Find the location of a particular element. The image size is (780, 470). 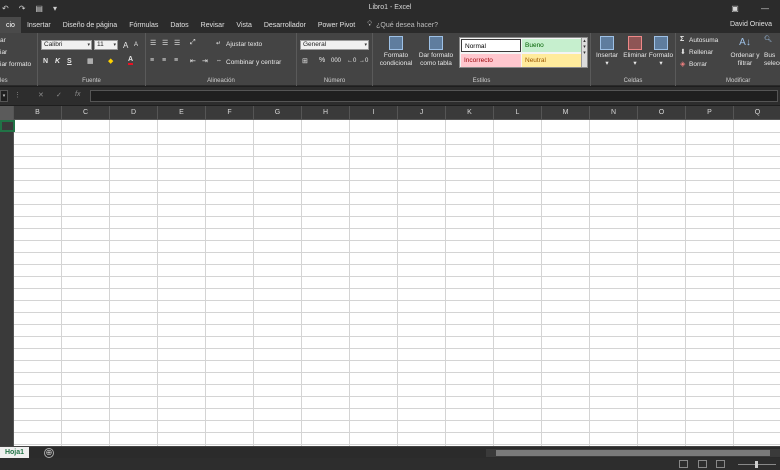

italic-button: K is located at coordinates (57, 61).